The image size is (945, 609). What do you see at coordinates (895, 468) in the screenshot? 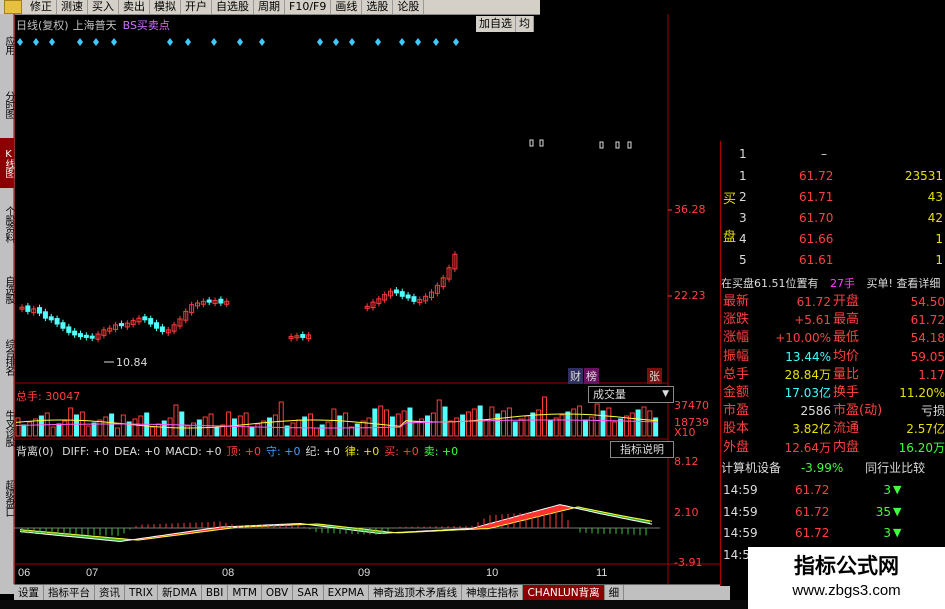
I see `sector-compare-link: 同行业比较` at bounding box center [895, 468].